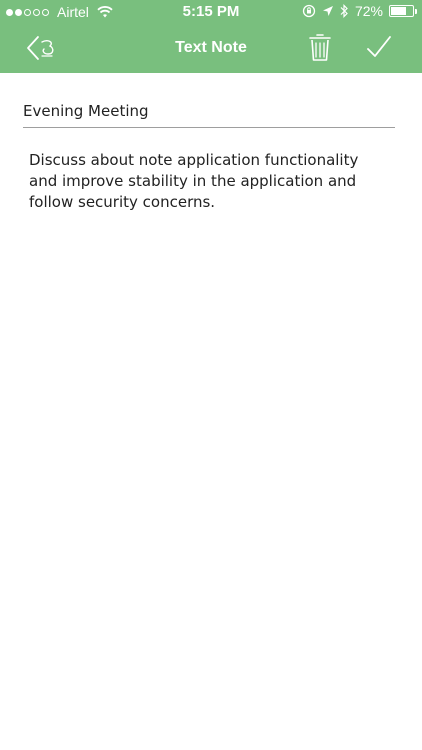 This screenshot has width=422, height=750. I want to click on battery-fill, so click(399, 11).